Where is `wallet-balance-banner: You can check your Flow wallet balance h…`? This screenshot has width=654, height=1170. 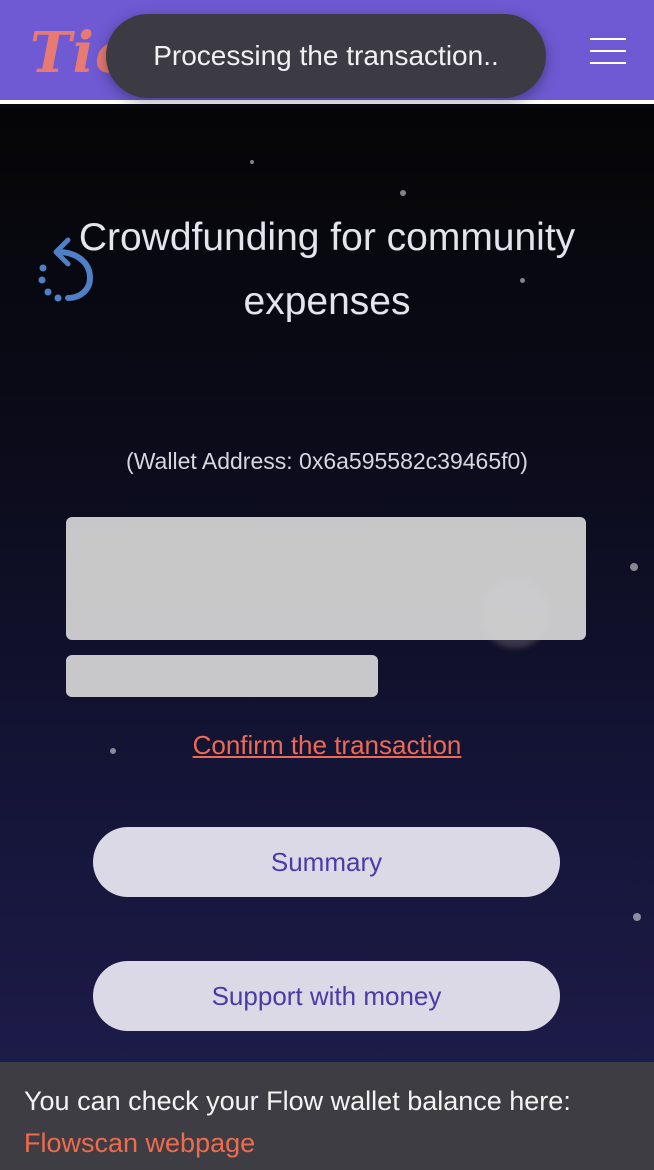
wallet-balance-banner: You can check your Flow wallet balance h… is located at coordinates (327, 1116).